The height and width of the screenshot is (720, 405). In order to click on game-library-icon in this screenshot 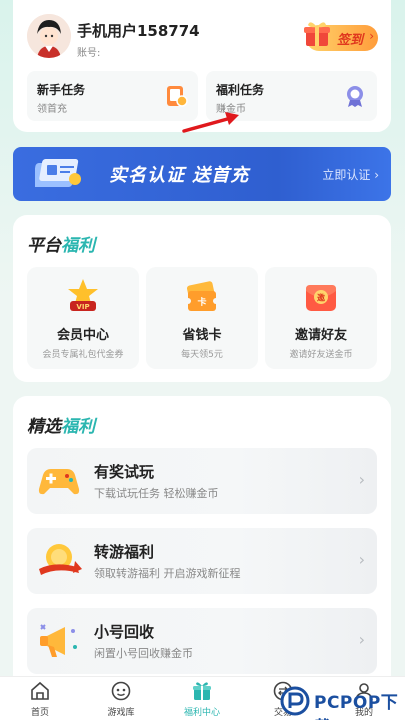, I will do `click(121, 691)`.